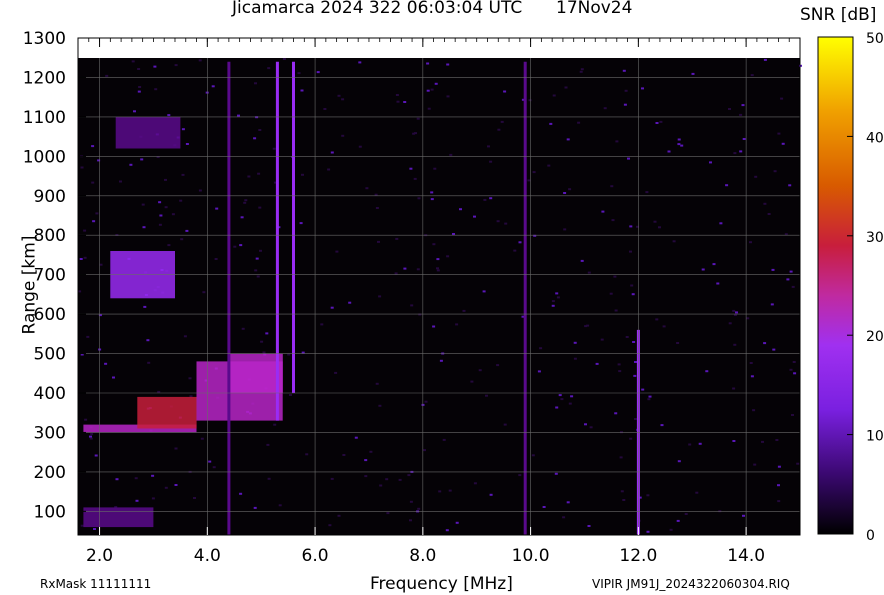  I want to click on colorbar-tick-label: 40, so click(875, 138).